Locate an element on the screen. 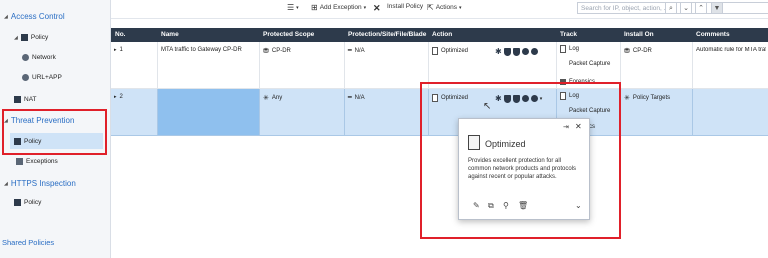 The width and height of the screenshot is (768, 258). track-log: Log is located at coordinates (569, 49).